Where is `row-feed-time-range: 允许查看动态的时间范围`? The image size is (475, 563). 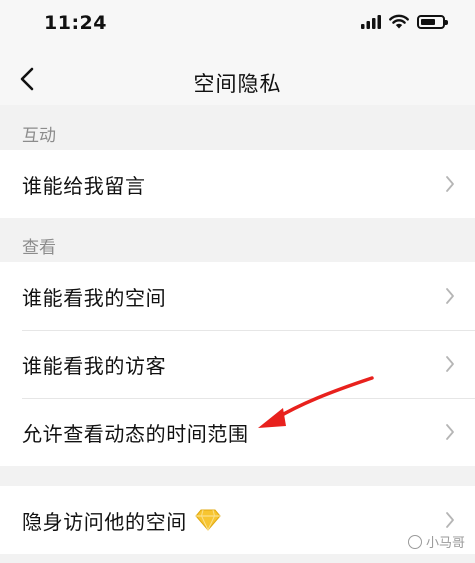 row-feed-time-range: 允许查看动态的时间范围 is located at coordinates (237, 432).